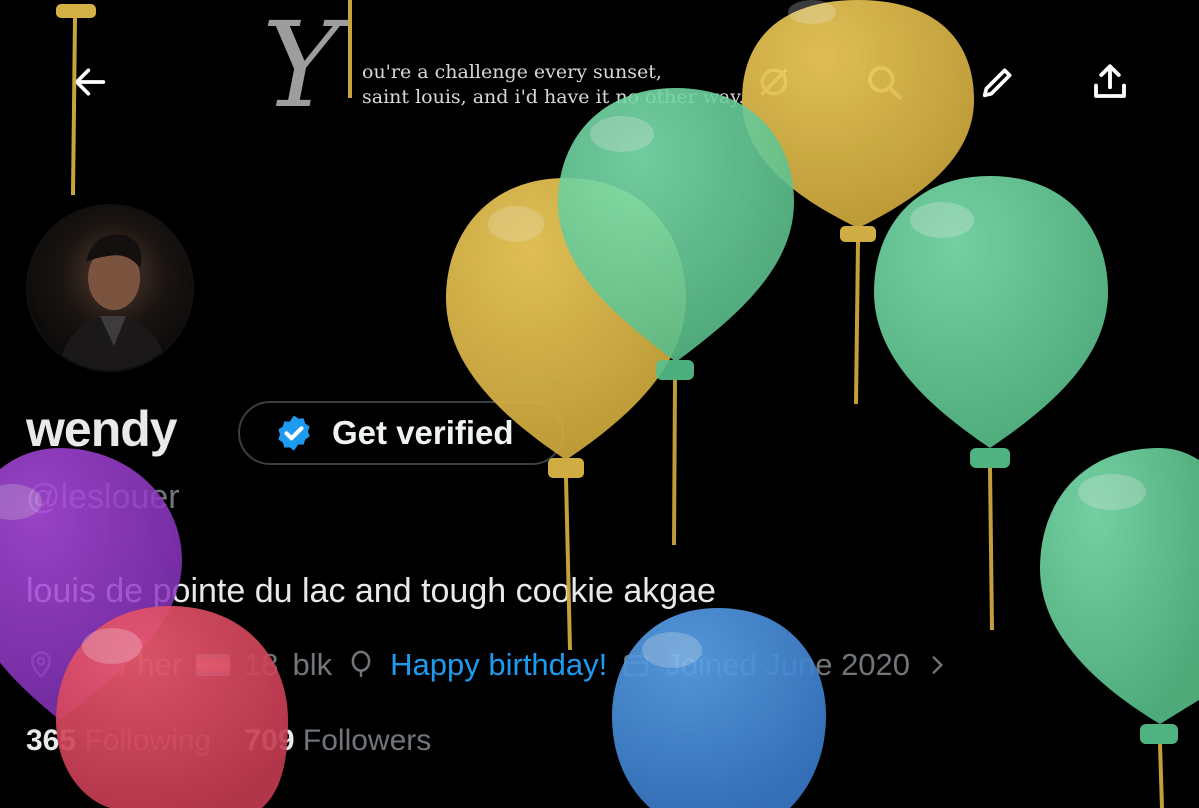 This screenshot has height=808, width=1199. I want to click on grok-icon, so click(774, 82).